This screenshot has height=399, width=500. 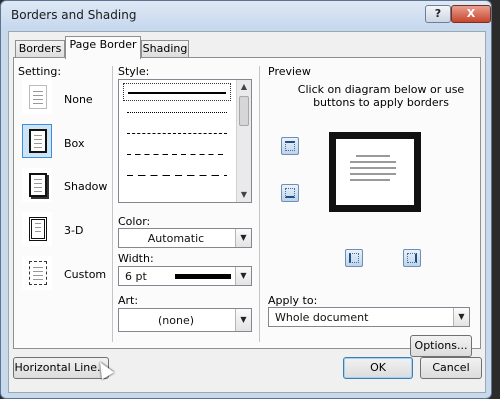 I want to click on style-option-dash, so click(x=177, y=155).